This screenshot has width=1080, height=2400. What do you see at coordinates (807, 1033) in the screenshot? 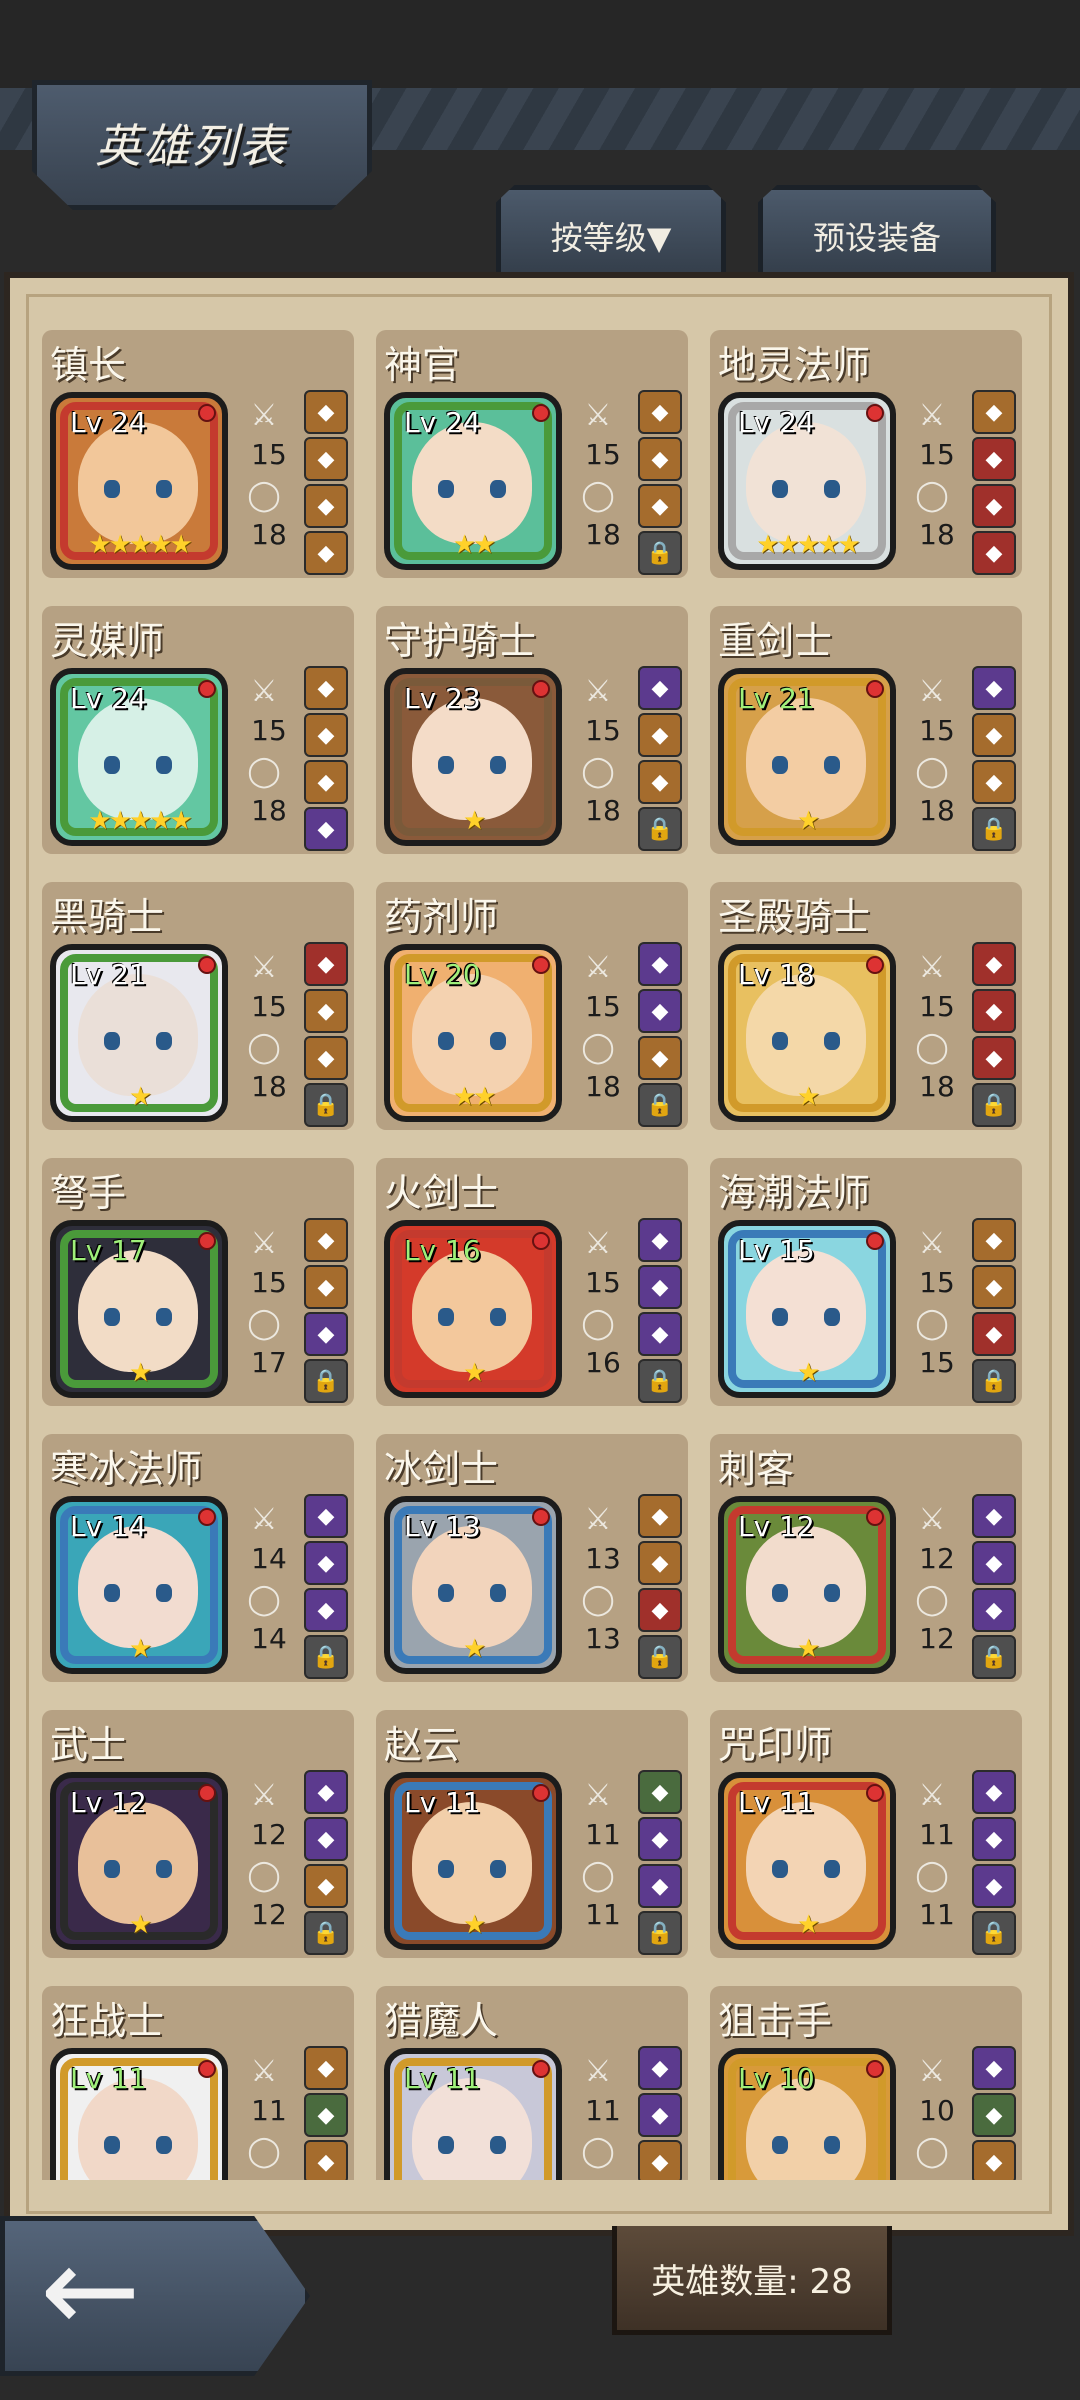
I see `hero-portrait: Lv 18 ★` at bounding box center [807, 1033].